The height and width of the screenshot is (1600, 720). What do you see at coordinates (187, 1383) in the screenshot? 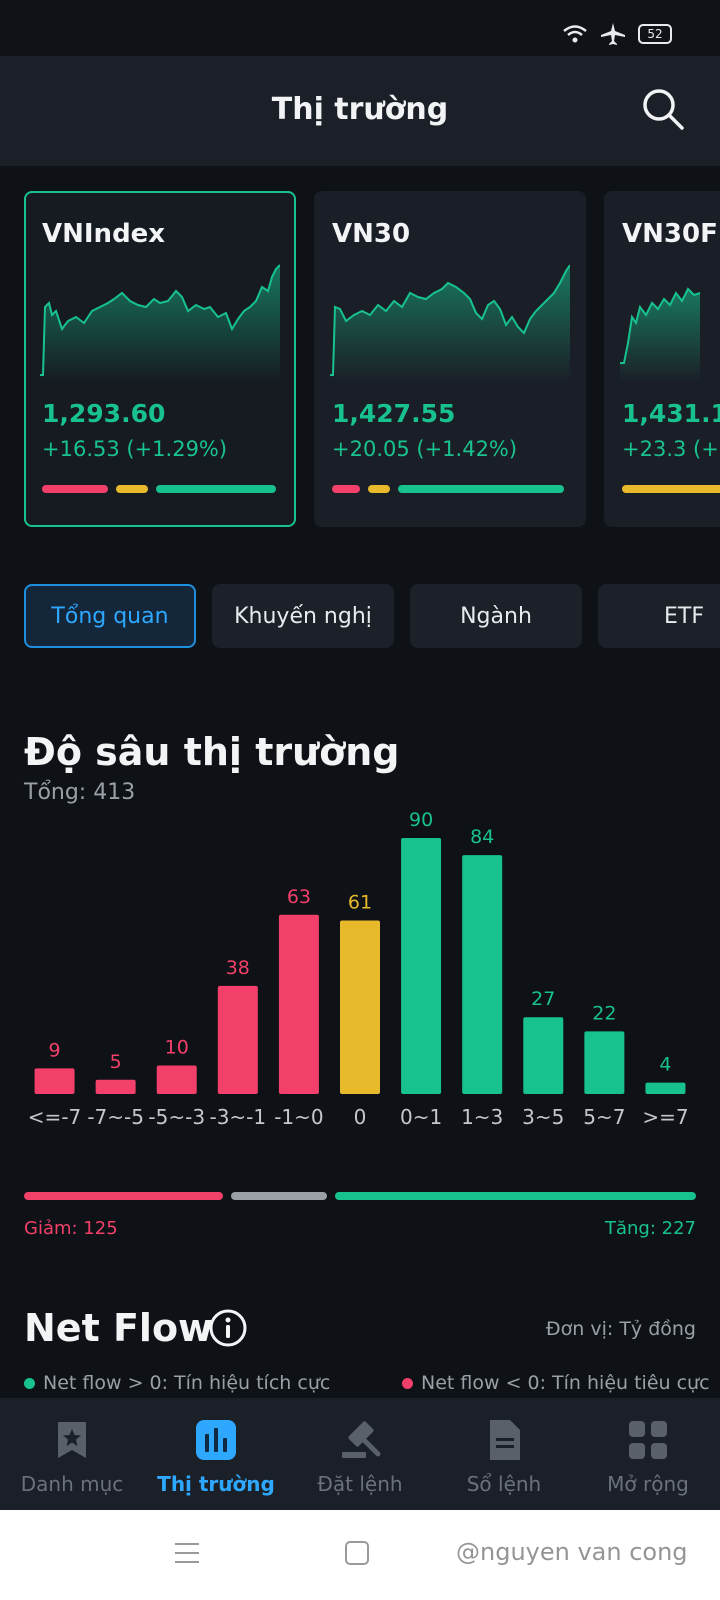
I see `legend-positive-label: Net flow > 0: Tín hiệu tích cực` at bounding box center [187, 1383].